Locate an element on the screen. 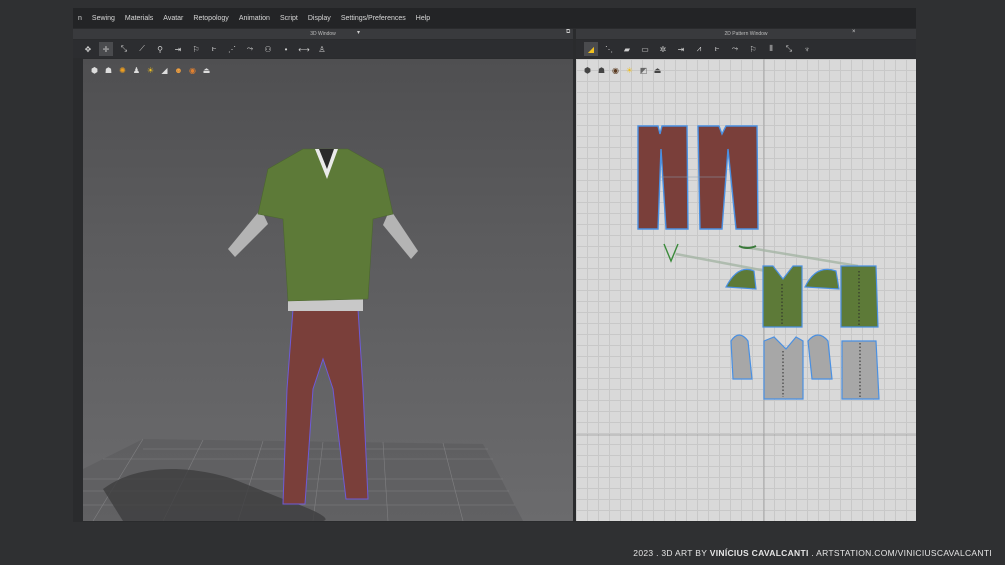 The image size is (1005, 565). menu-item-animation: Animation is located at coordinates (254, 18).